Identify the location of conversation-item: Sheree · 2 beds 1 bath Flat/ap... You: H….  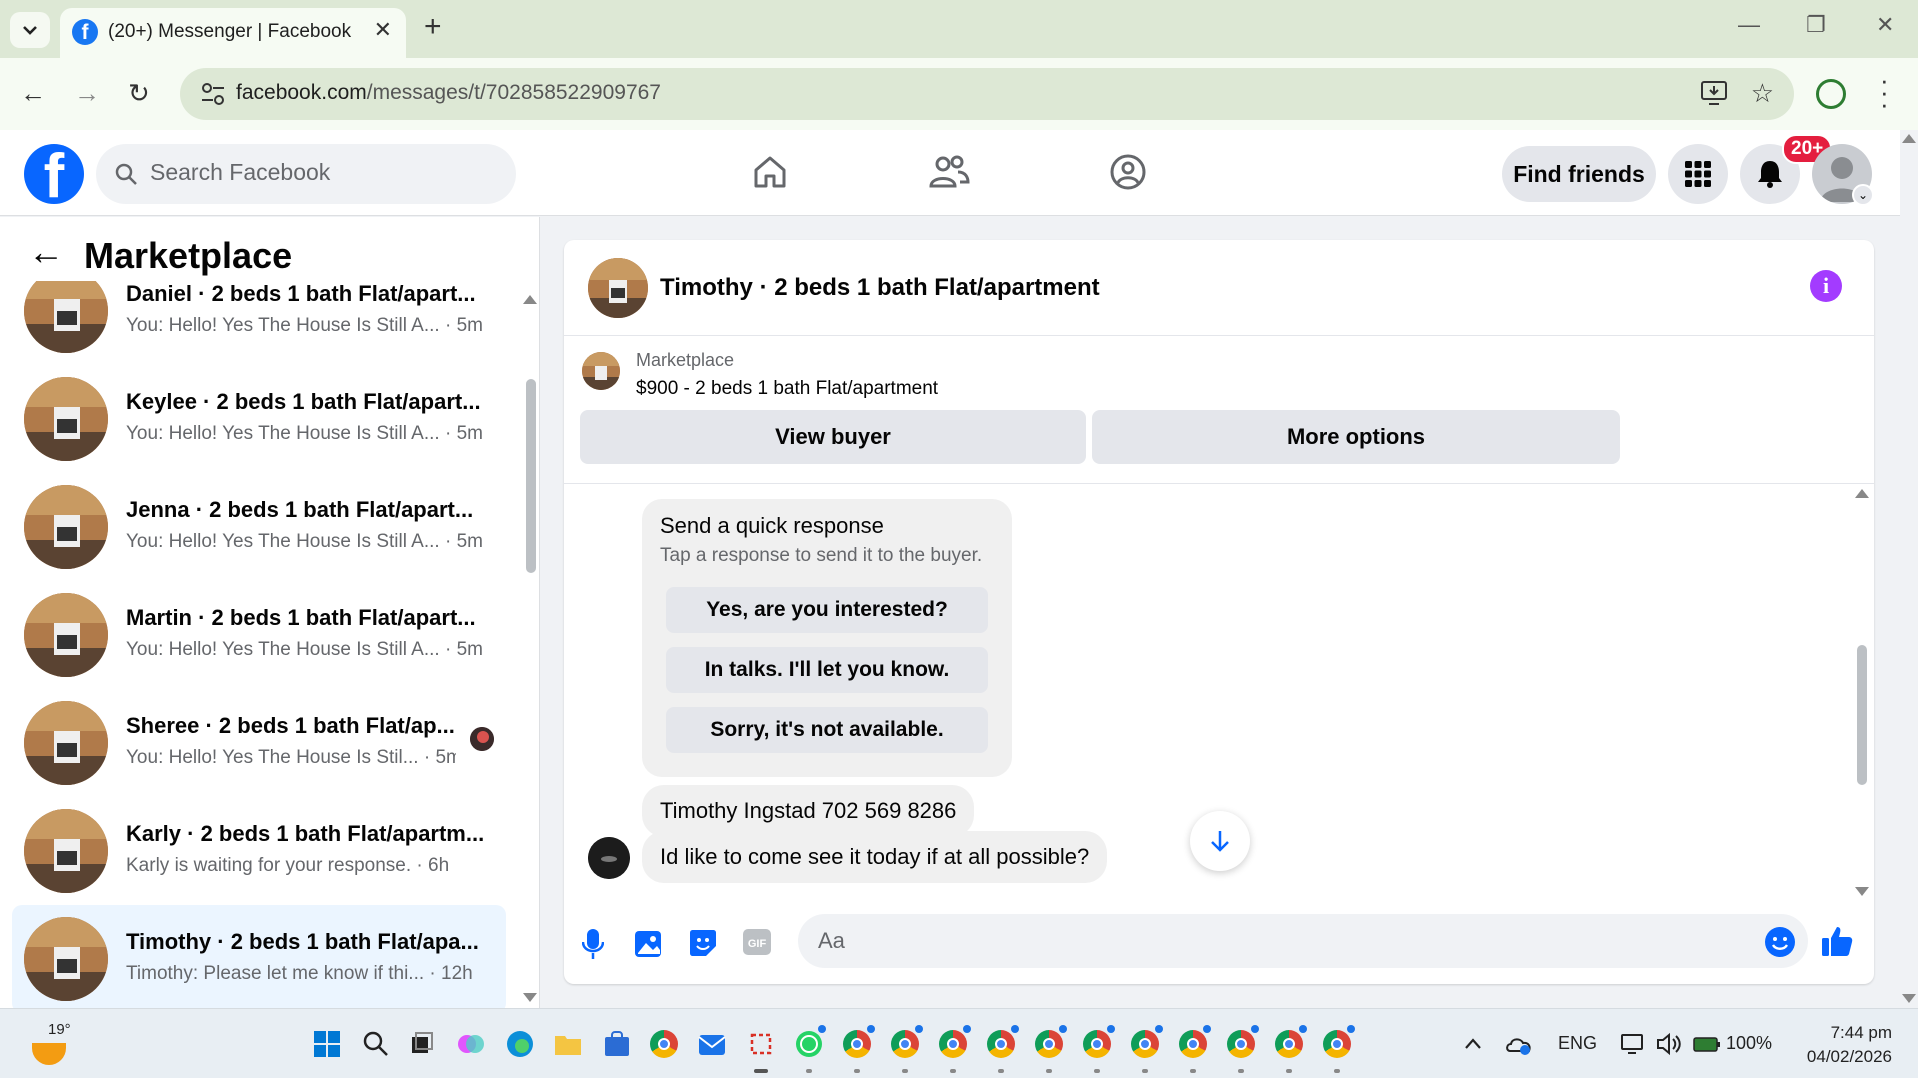
(259, 743).